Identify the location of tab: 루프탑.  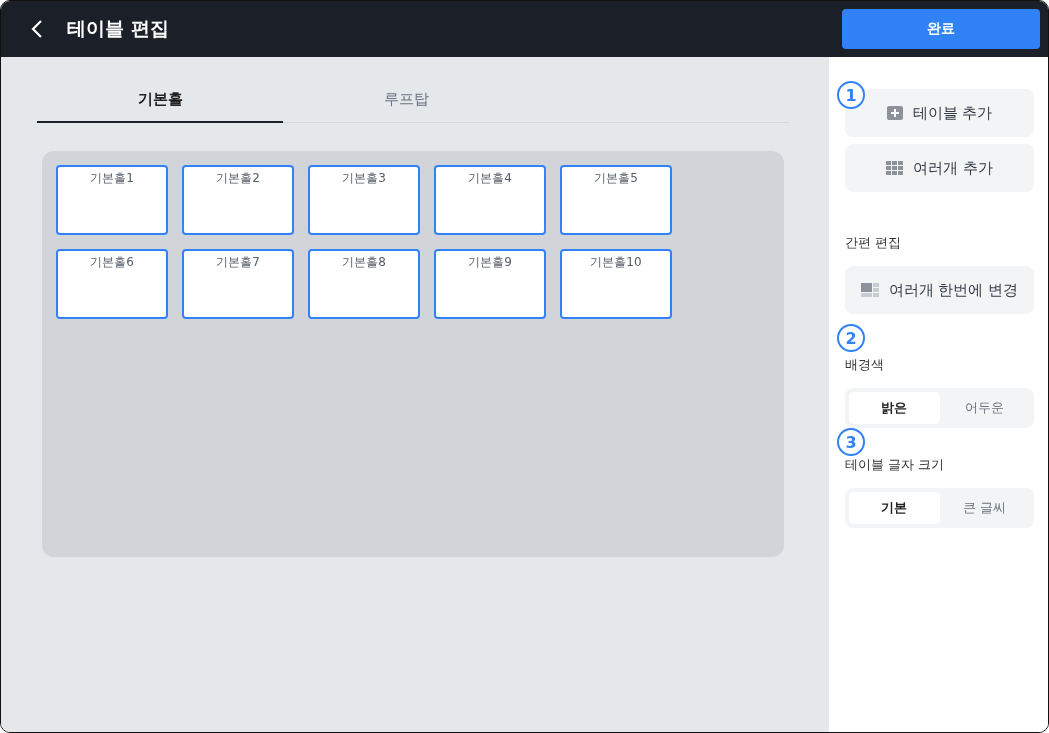
(406, 100).